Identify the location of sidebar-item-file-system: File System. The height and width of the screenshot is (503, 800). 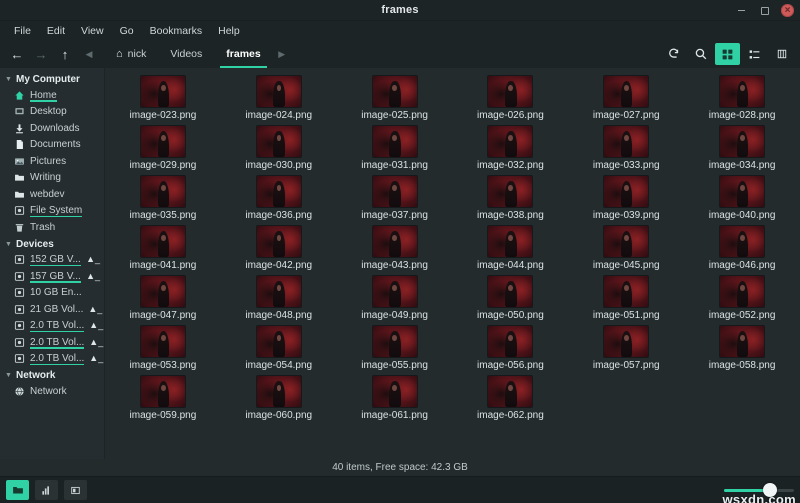
(52, 211).